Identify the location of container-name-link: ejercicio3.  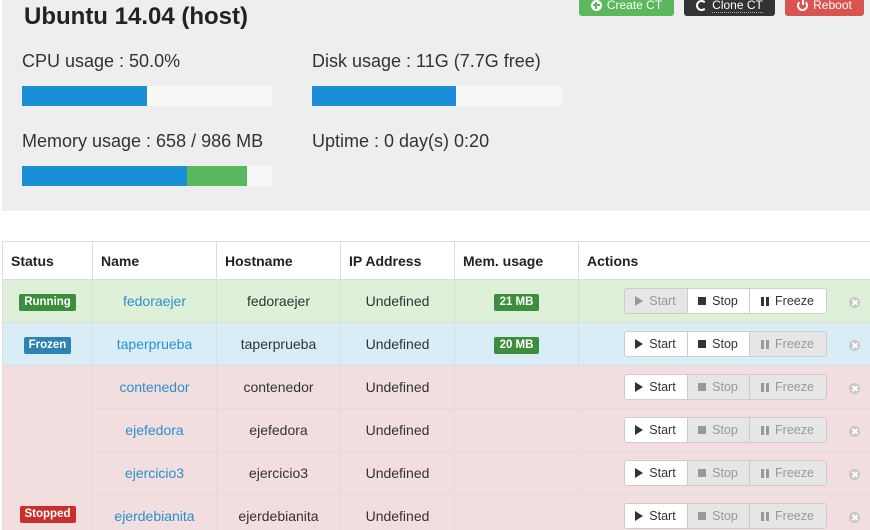
(154, 473).